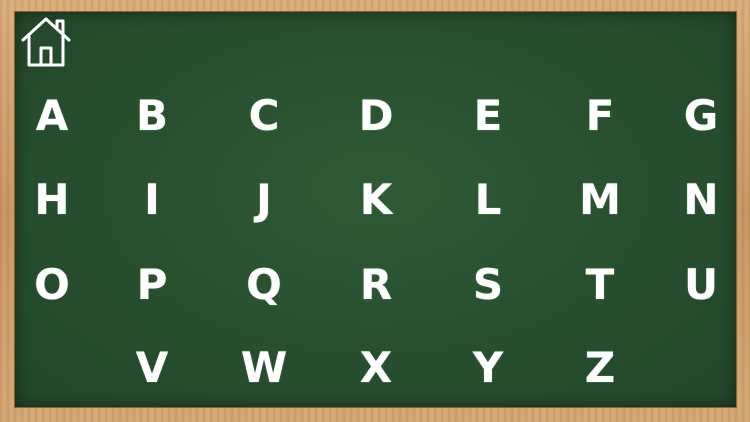  I want to click on letter-button-k: K, so click(376, 200).